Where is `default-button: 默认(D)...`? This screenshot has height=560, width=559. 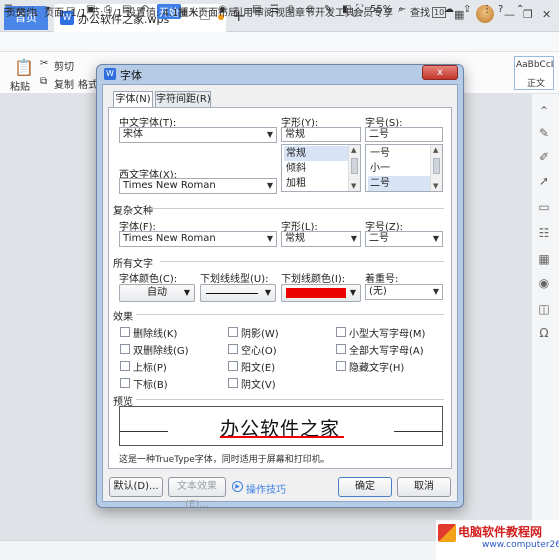 default-button: 默认(D)... is located at coordinates (136, 487).